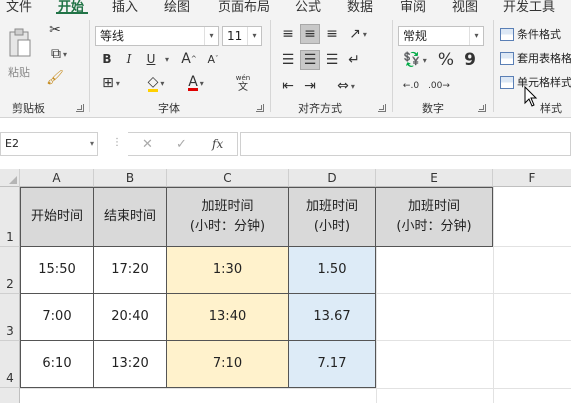 The width and height of the screenshot is (571, 403). I want to click on currency-icon: 💱, so click(412, 60).